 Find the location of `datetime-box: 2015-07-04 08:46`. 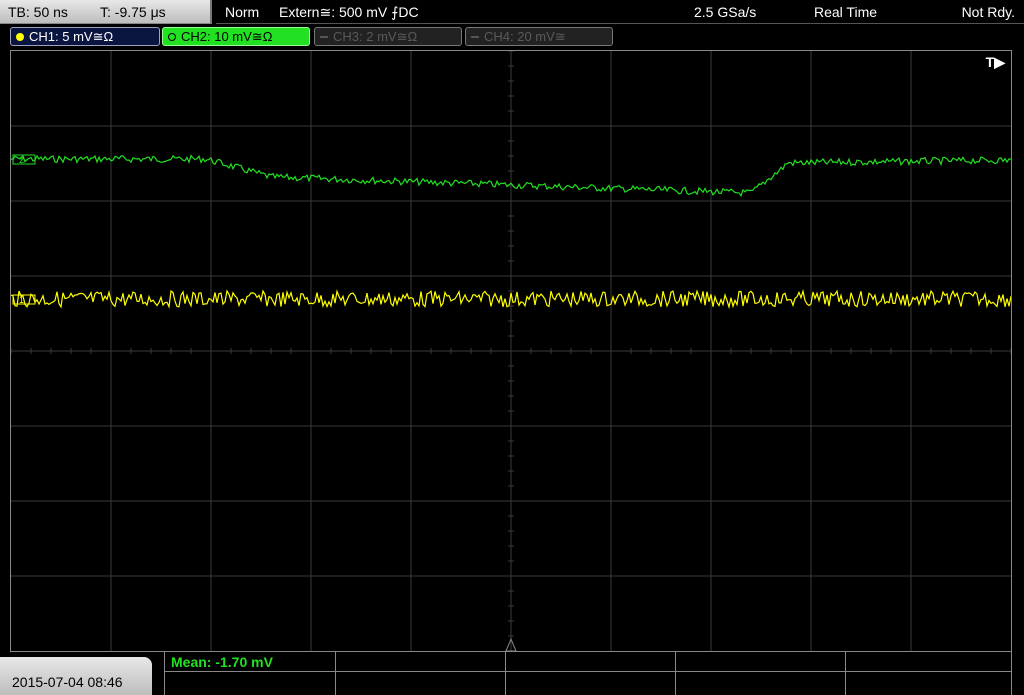

datetime-box: 2015-07-04 08:46 is located at coordinates (76, 676).